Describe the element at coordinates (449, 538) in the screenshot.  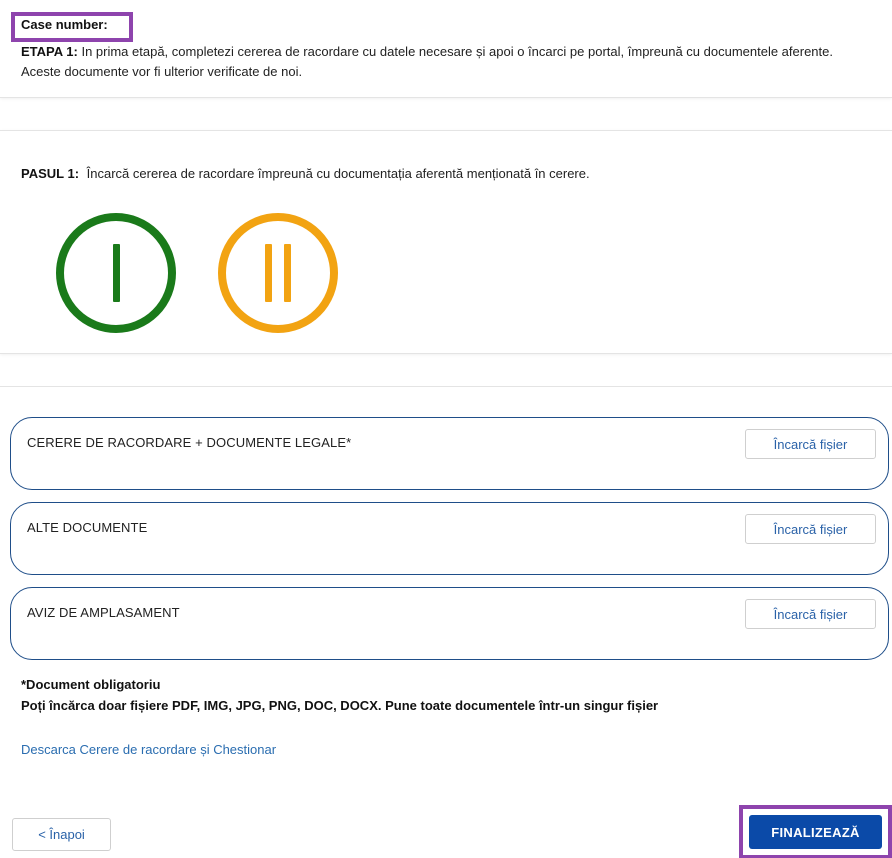
I see `upload-row-alte-documente: ALTE DOCUMENTE Încarcă fișier` at that location.